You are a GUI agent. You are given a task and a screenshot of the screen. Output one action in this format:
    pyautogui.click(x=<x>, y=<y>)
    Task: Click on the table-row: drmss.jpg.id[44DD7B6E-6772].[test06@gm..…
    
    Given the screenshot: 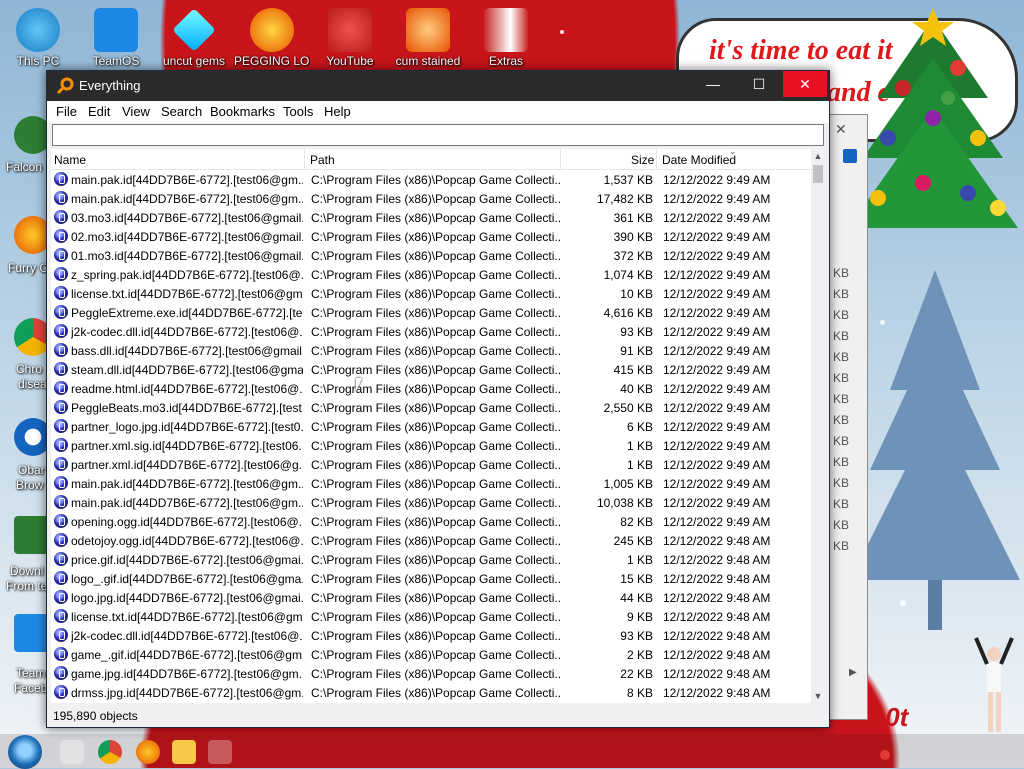 What is the action you would take?
    pyautogui.click(x=431, y=692)
    